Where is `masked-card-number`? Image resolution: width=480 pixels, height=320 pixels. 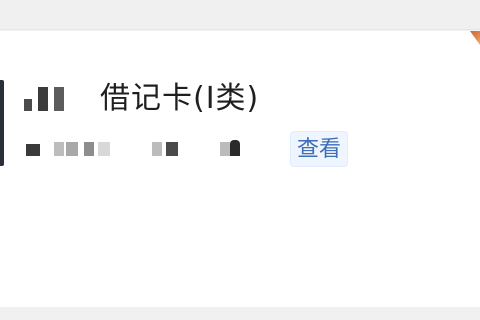
masked-card-number is located at coordinates (144, 149).